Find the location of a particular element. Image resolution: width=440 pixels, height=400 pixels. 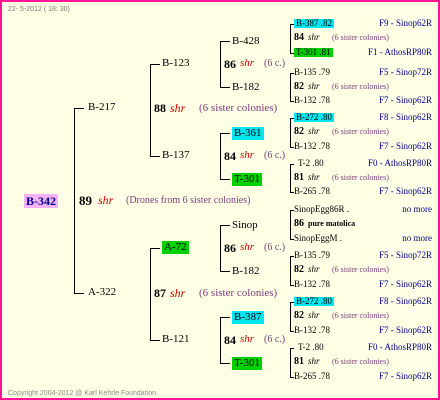

g4-b387: B-387 is located at coordinates (248, 317).